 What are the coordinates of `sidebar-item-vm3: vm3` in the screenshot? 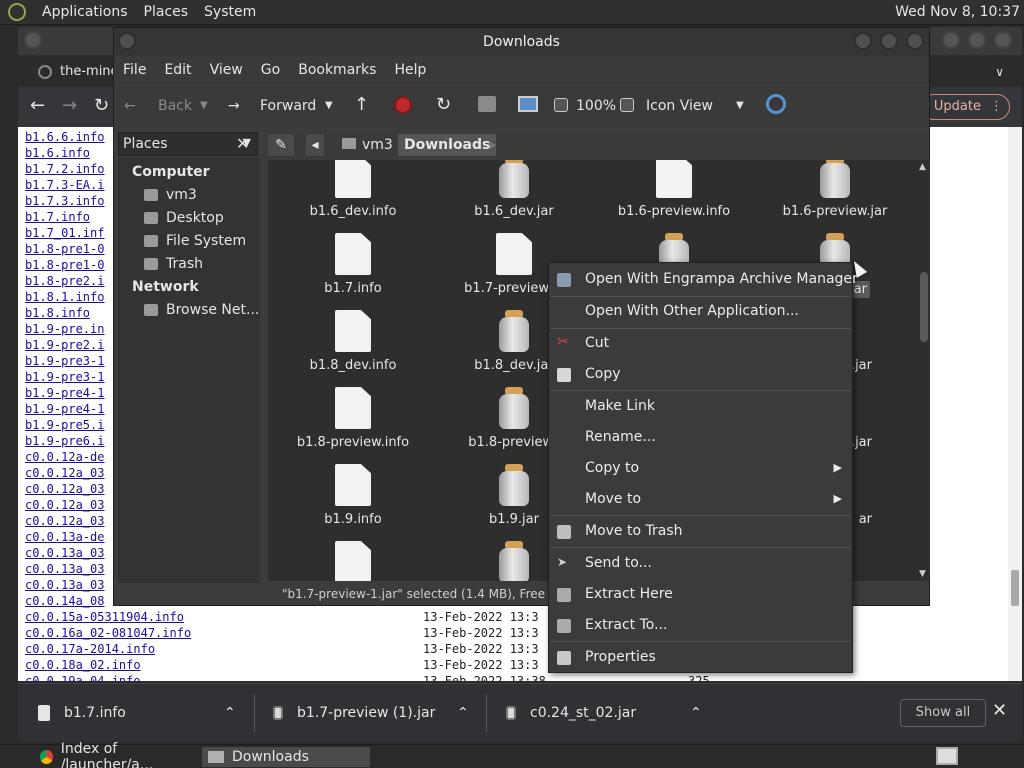 It's located at (170, 195).